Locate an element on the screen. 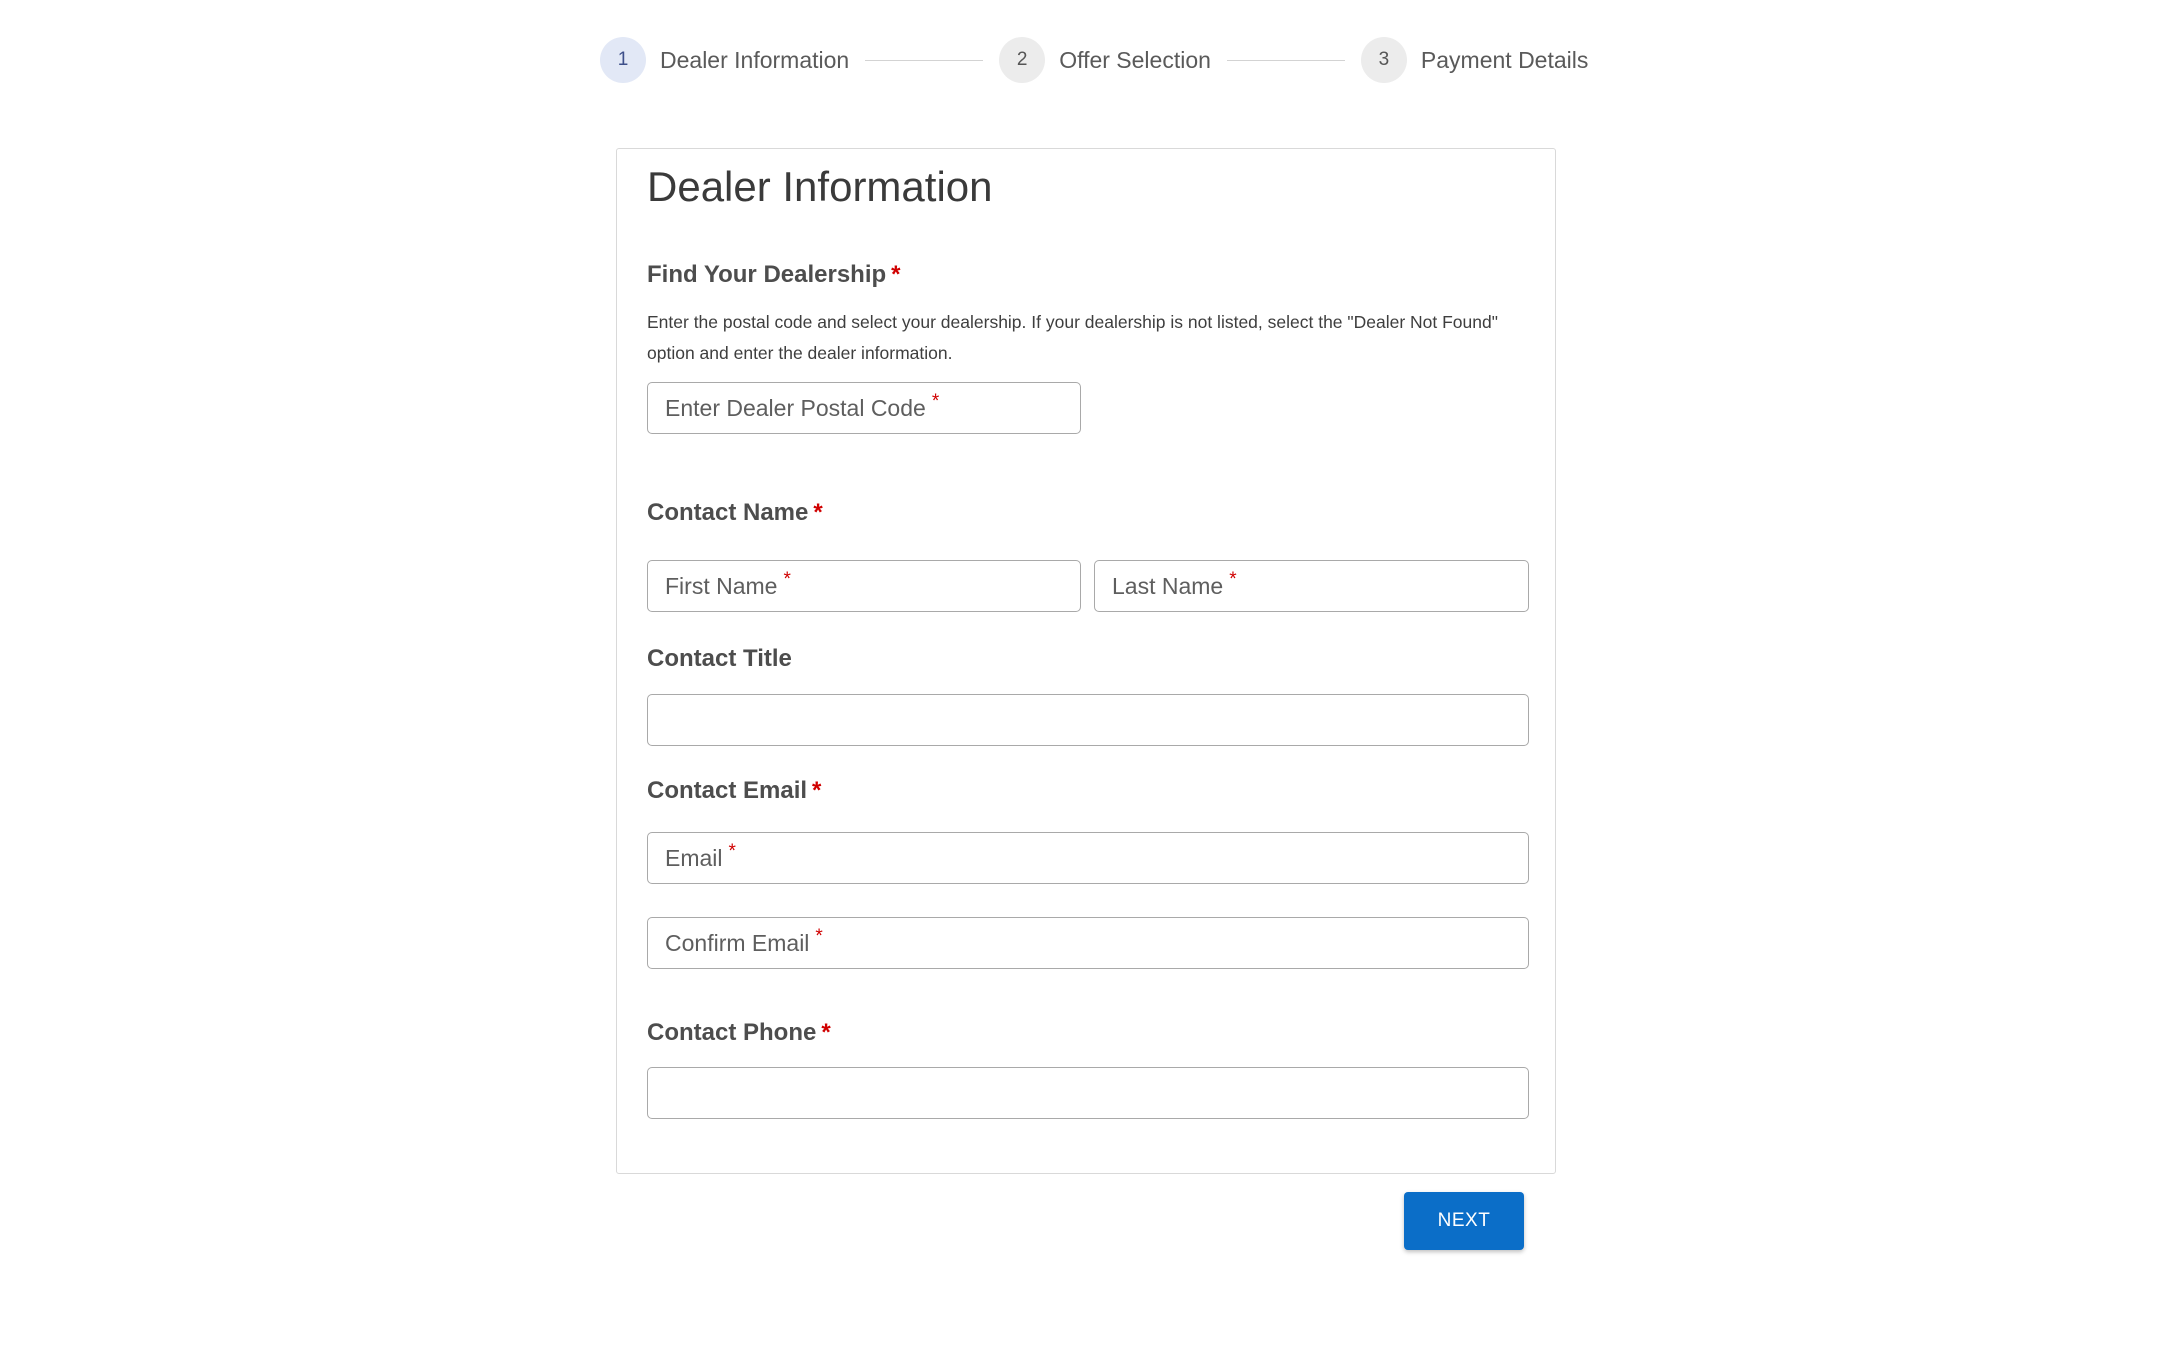 This screenshot has height=1350, width=2160. step-dealer-information: 1 Dealer Information is located at coordinates (724, 60).